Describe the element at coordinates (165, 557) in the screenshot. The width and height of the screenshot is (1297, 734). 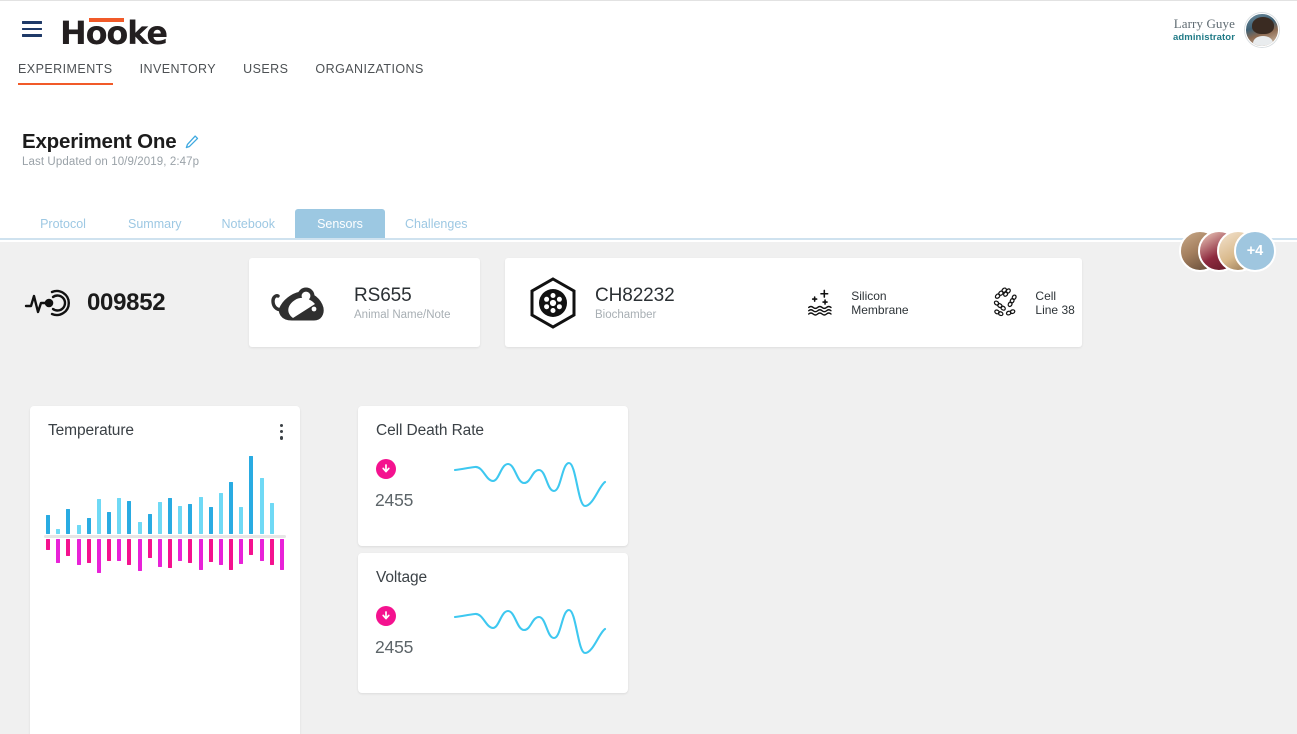
I see `bar-group-negative` at that location.